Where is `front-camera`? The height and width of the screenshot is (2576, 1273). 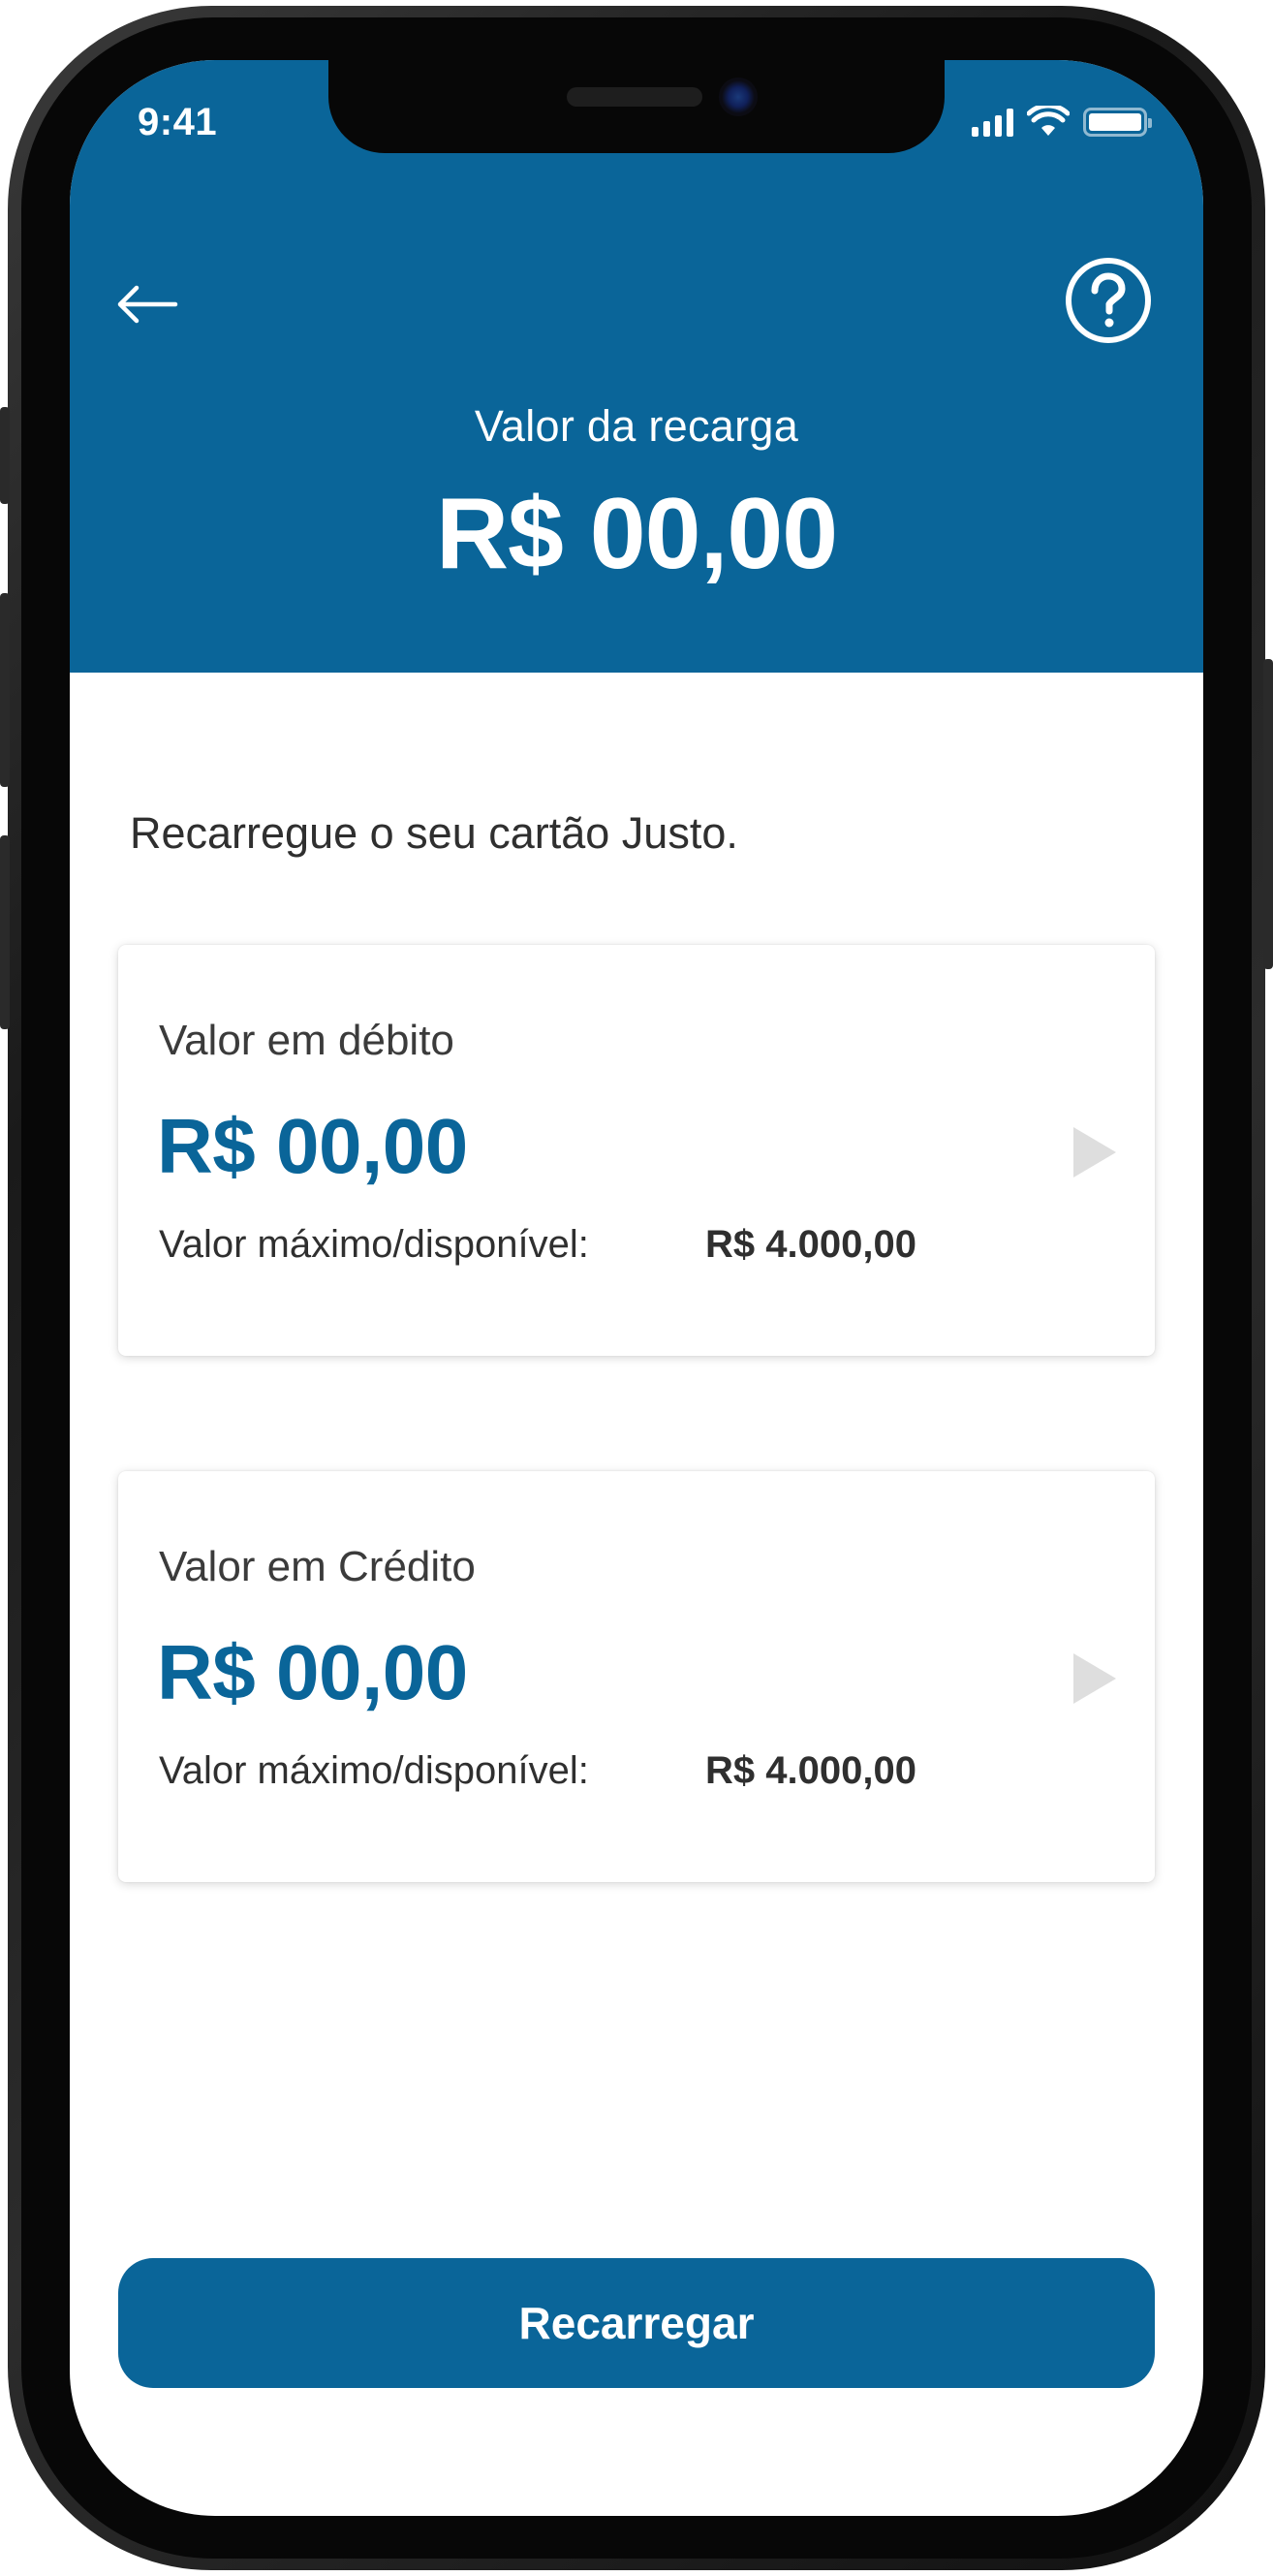 front-camera is located at coordinates (738, 97).